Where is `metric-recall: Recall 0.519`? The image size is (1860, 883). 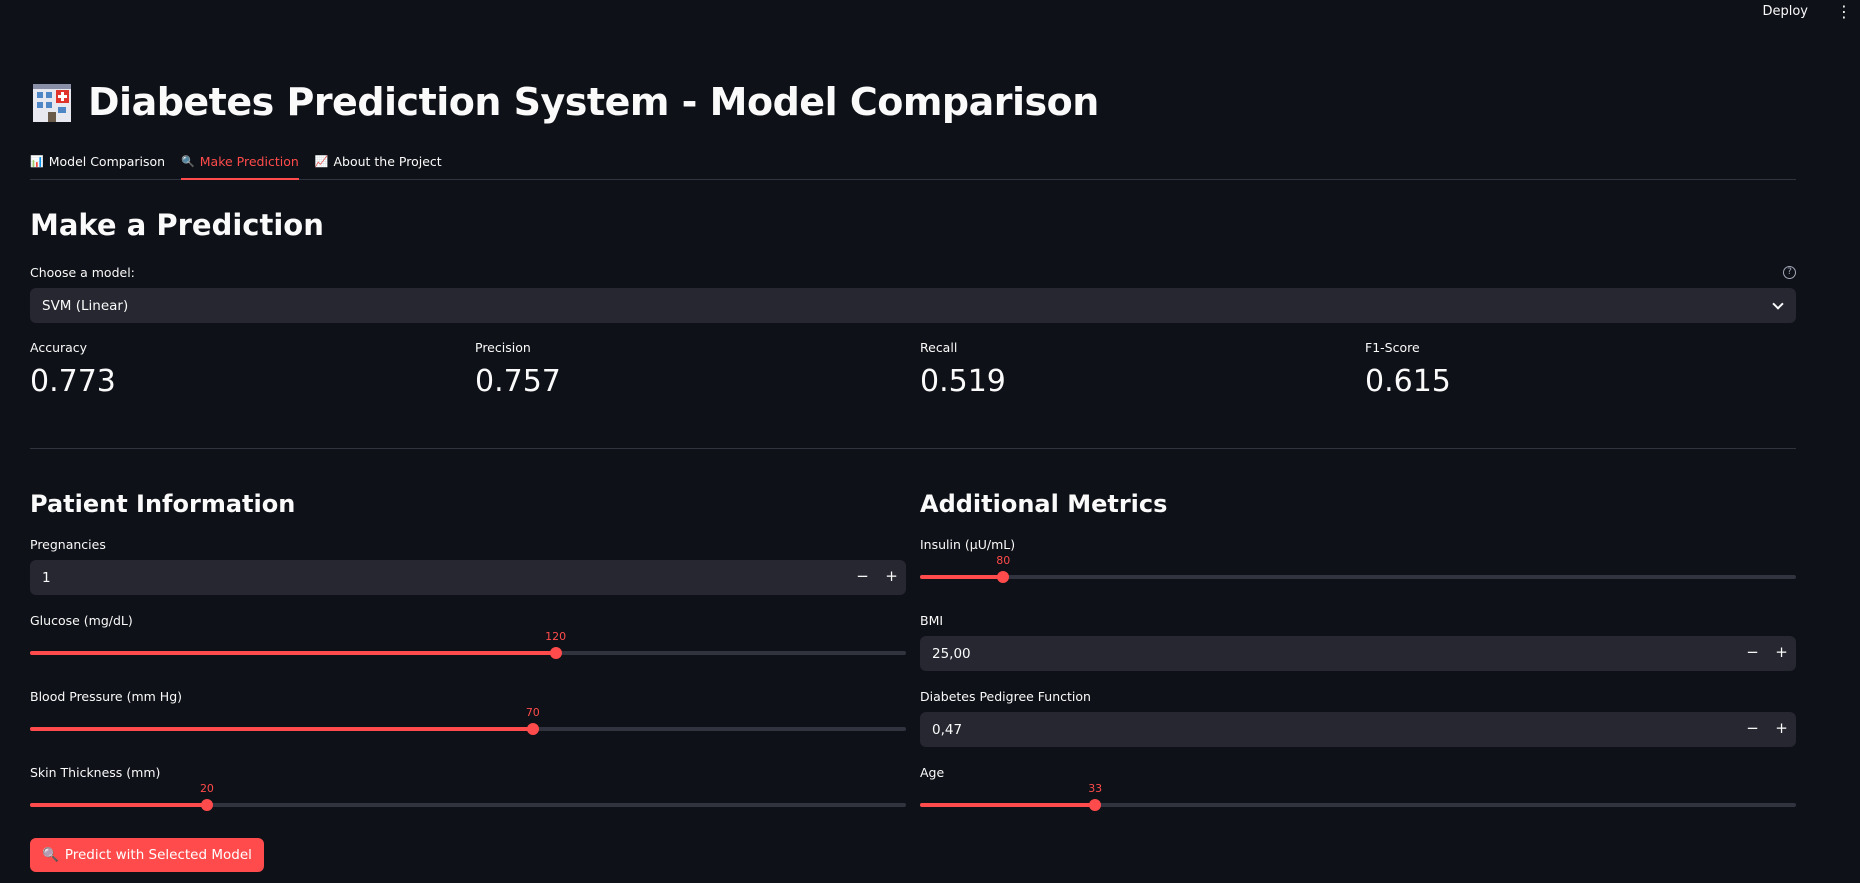 metric-recall: Recall 0.519 is located at coordinates (963, 369).